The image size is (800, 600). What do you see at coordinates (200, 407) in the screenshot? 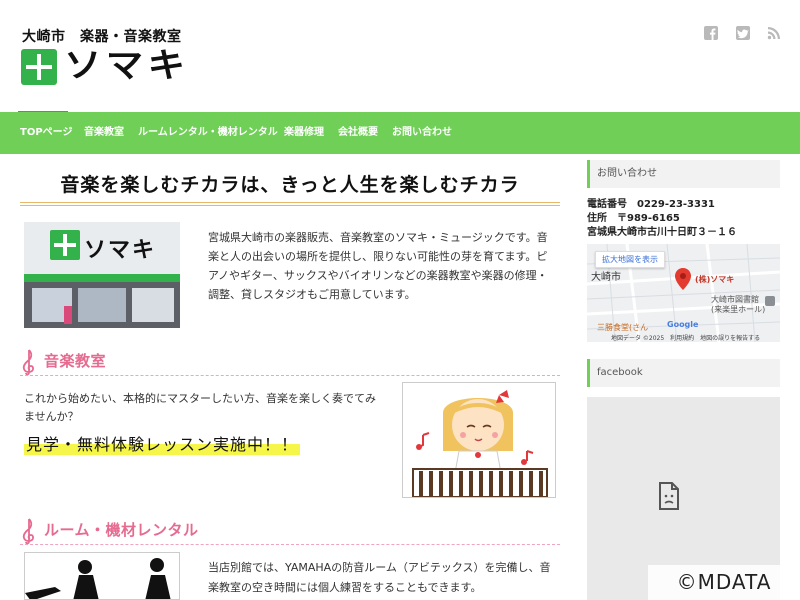
I see `lesson-description: これから始めたい、本格的にマスターしたい方、音楽を楽しく奏でてみませんか？` at bounding box center [200, 407].